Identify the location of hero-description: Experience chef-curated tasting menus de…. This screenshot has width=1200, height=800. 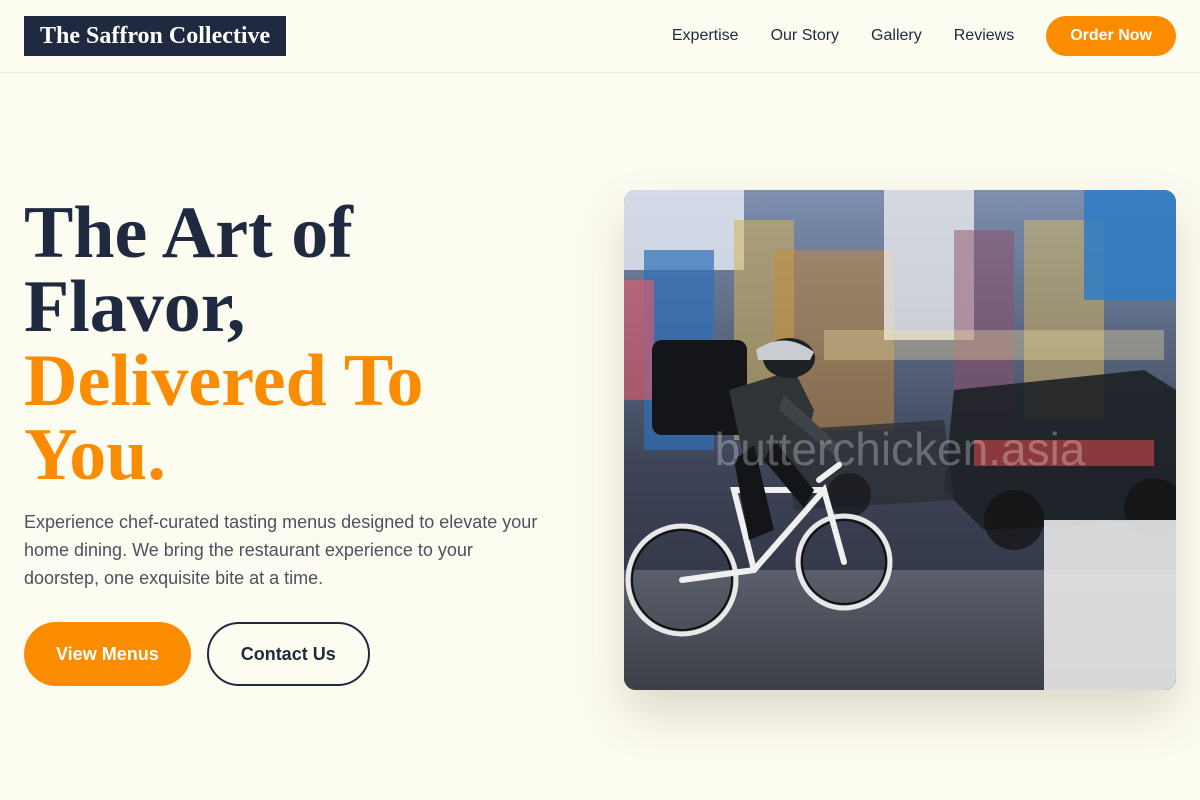
(281, 550).